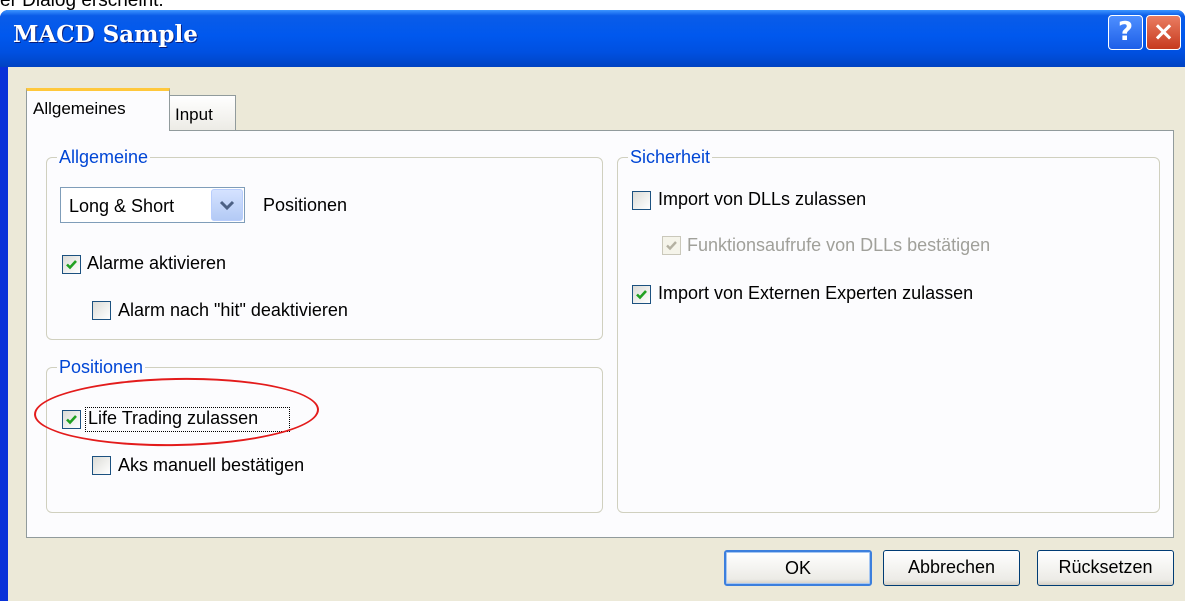  I want to click on close-button: ×, so click(1163, 32).